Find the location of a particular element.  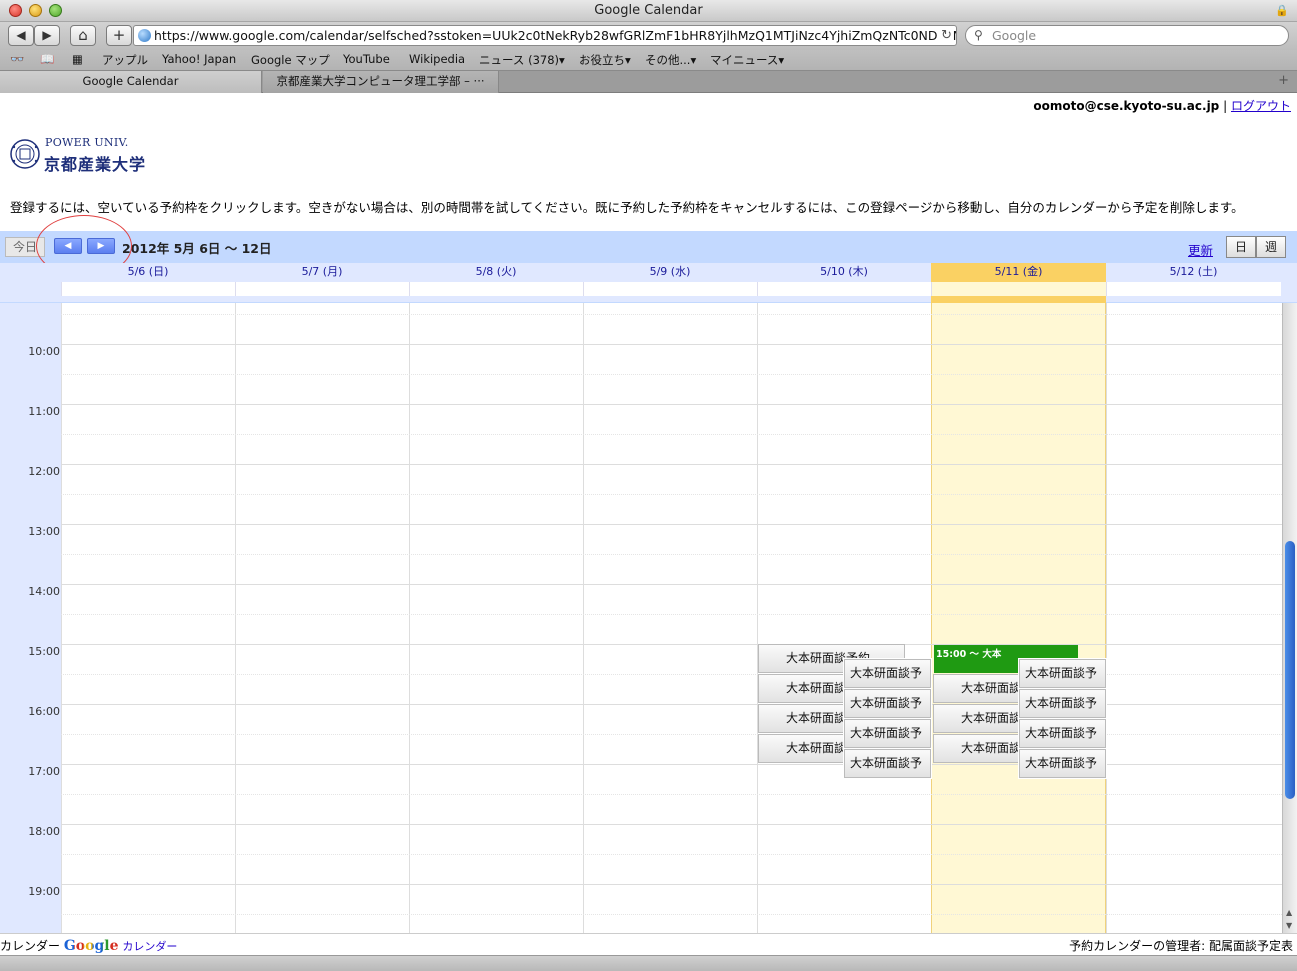

vertical-scrollbar: ▲ ▼ is located at coordinates (1289, 618).